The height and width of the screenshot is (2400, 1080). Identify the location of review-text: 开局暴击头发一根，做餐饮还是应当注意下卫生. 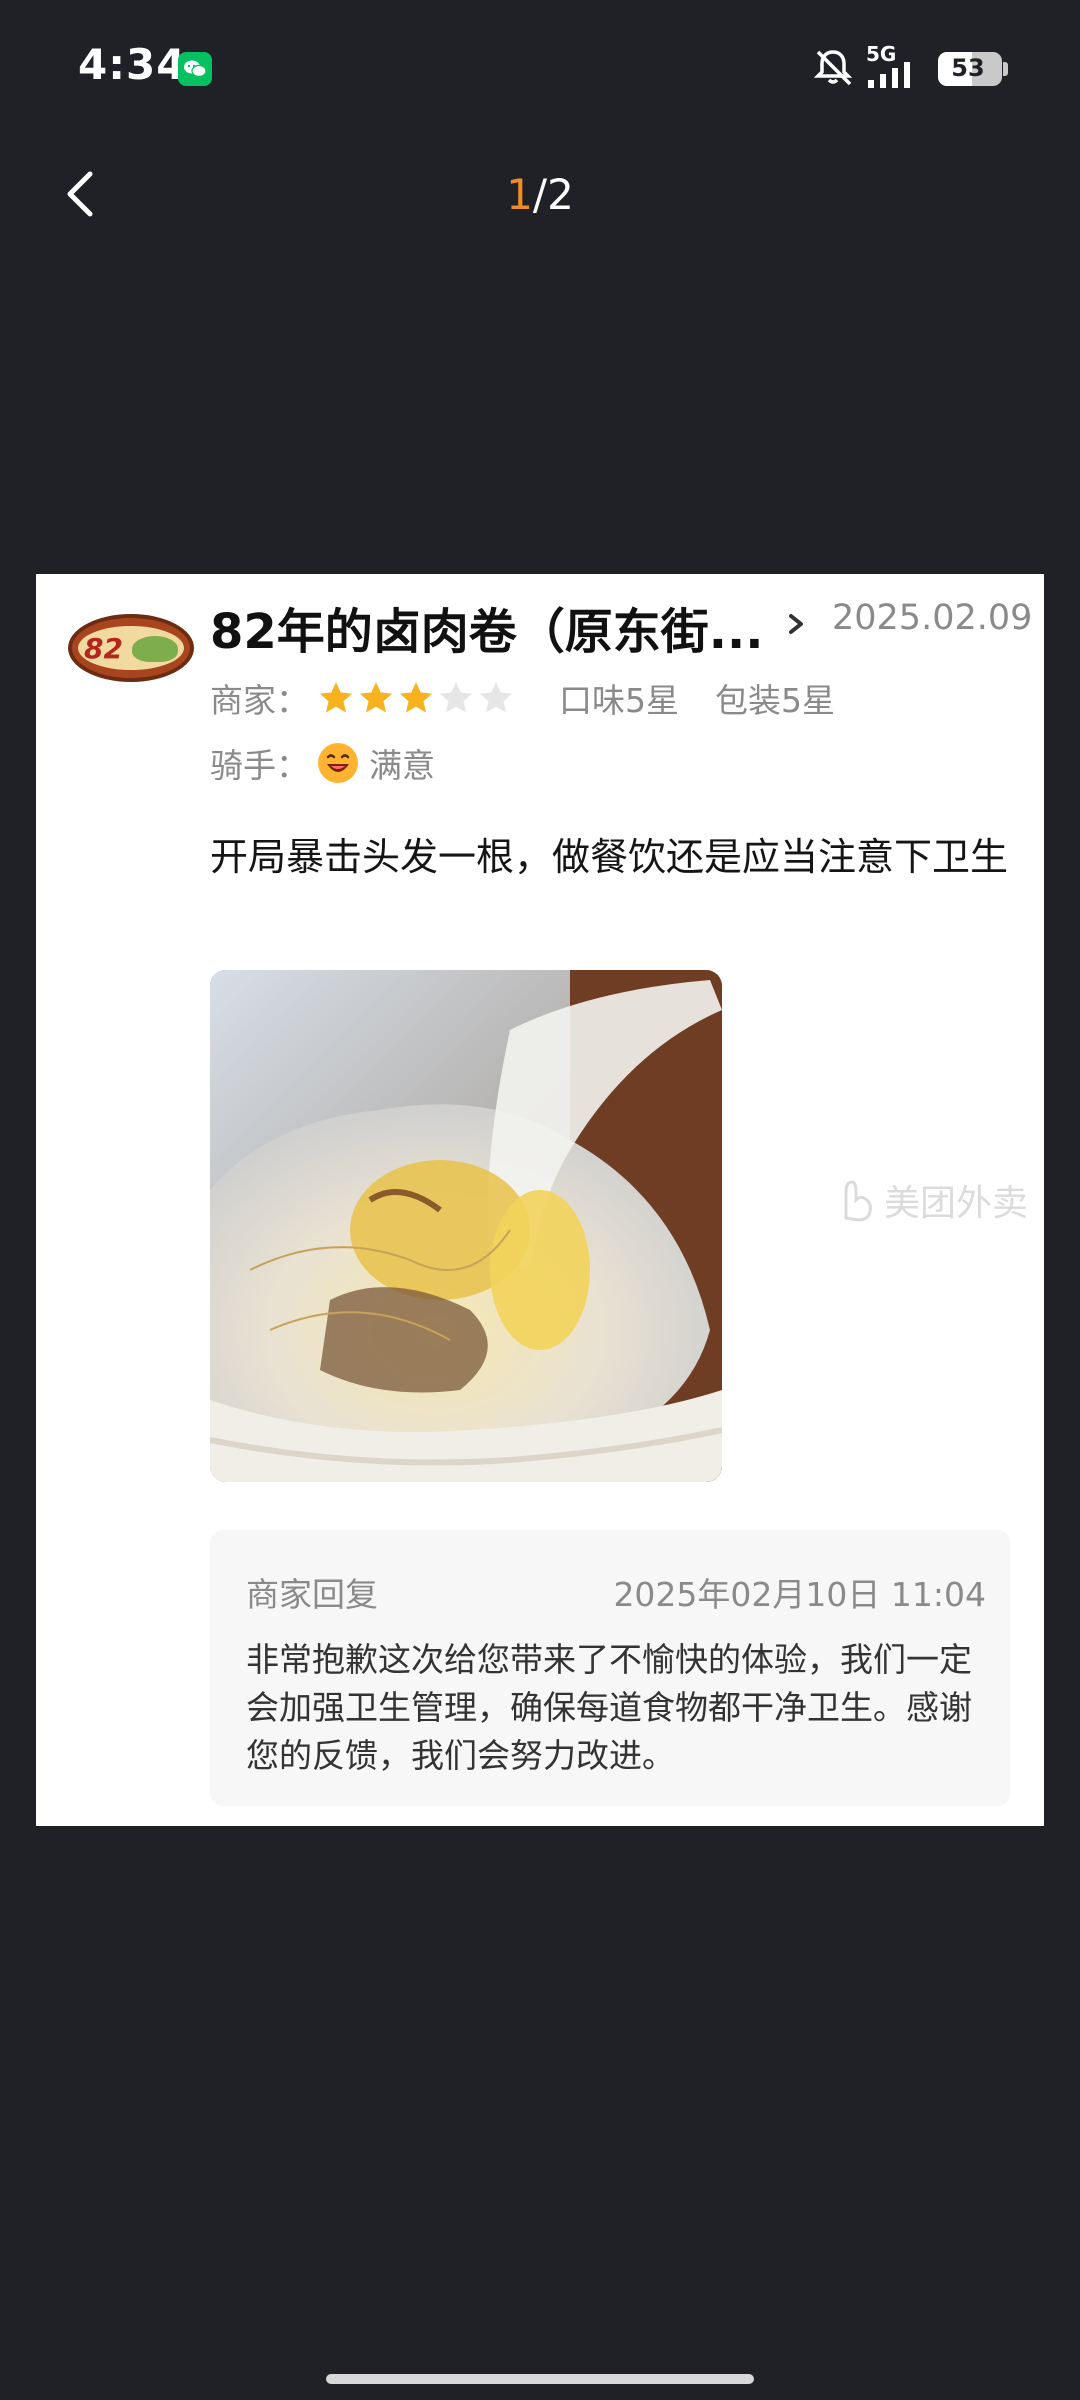
(609, 857).